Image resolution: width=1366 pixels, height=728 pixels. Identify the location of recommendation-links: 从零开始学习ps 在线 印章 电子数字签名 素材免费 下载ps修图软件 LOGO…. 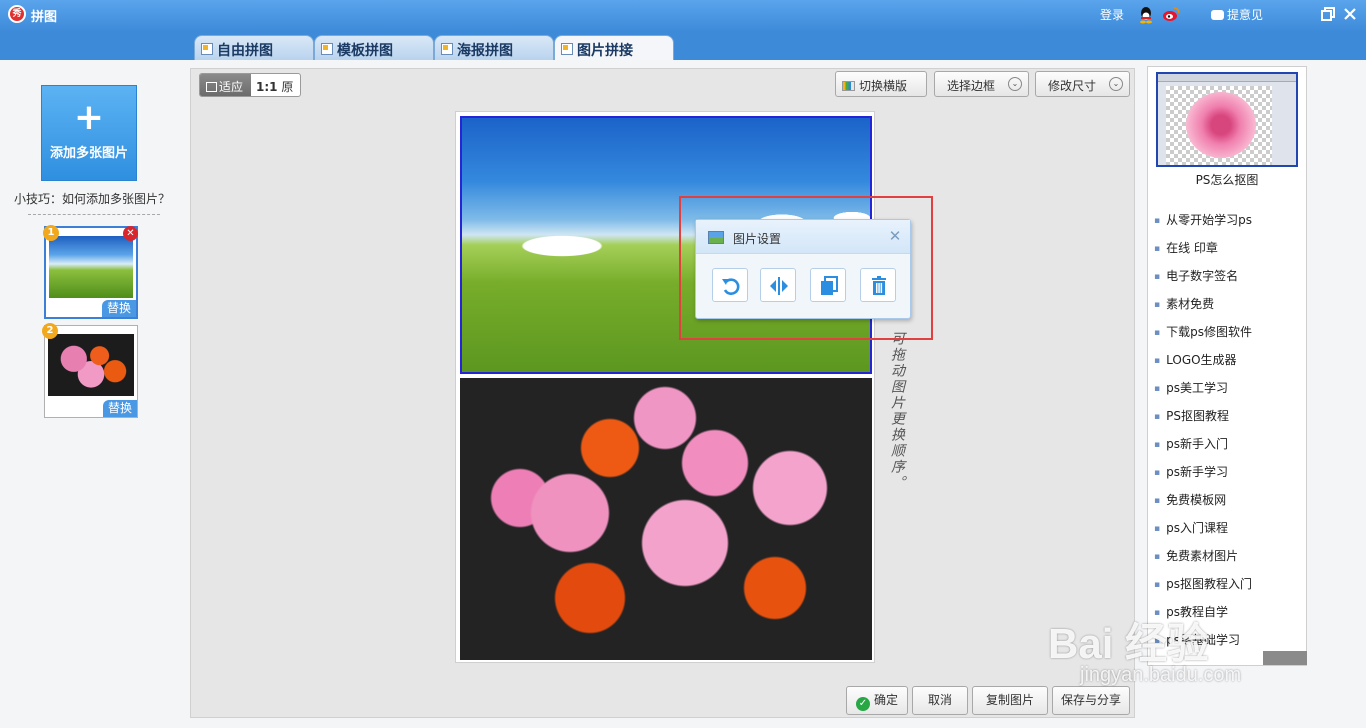
(1229, 435).